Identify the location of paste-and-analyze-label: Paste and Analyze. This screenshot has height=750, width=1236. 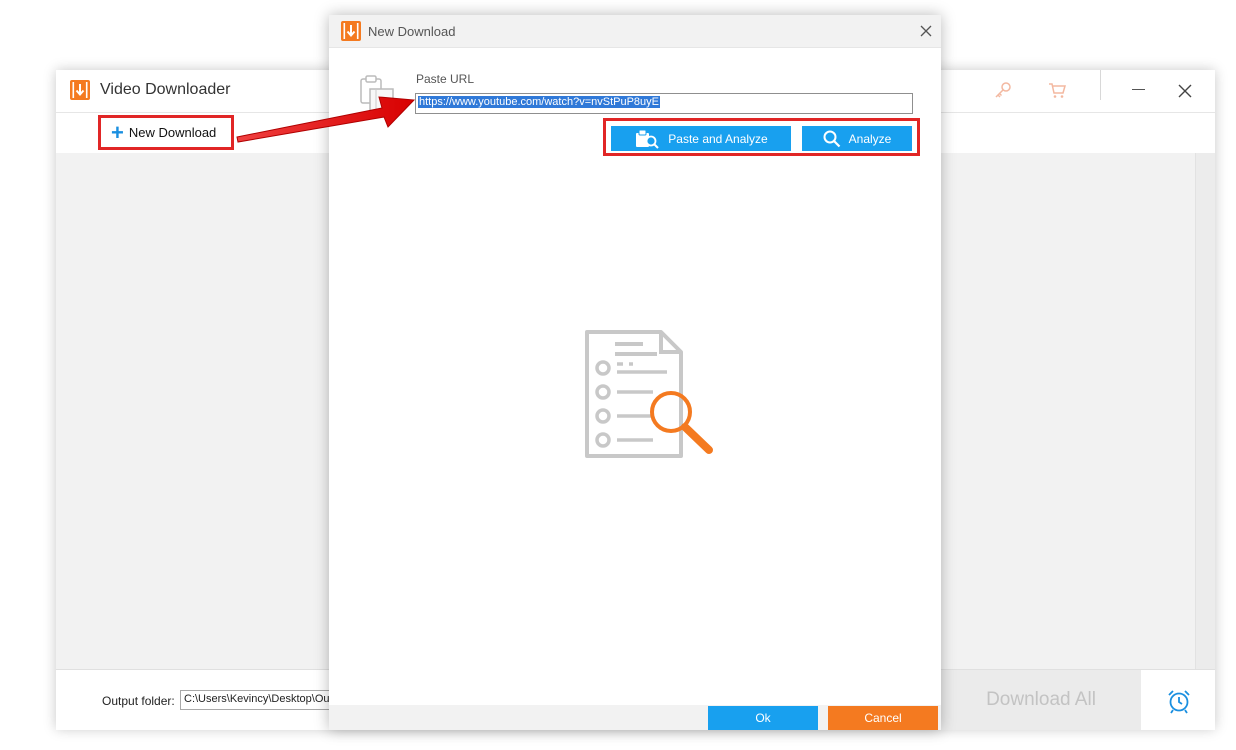
(718, 138).